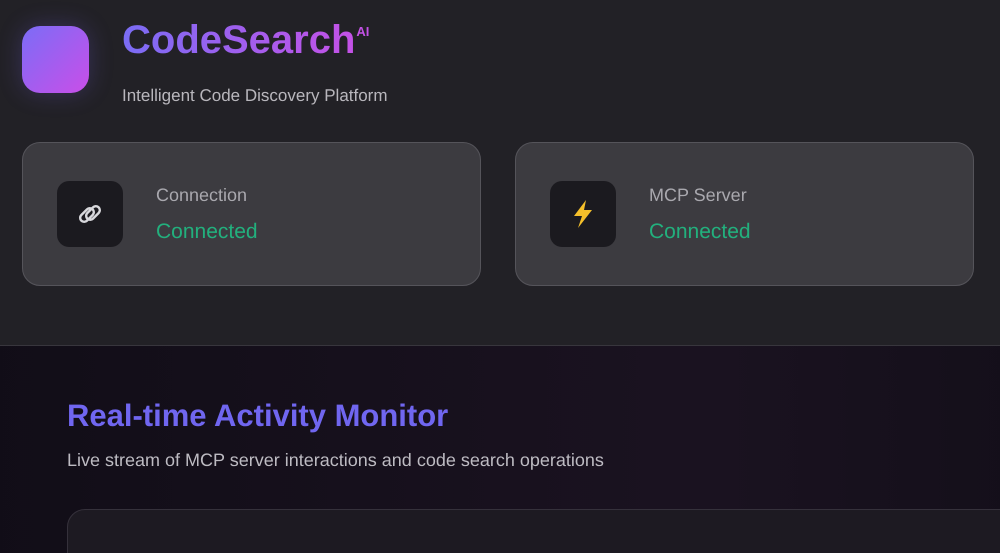  What do you see at coordinates (258, 416) in the screenshot?
I see `section-heading: Real-time Activity Monitor` at bounding box center [258, 416].